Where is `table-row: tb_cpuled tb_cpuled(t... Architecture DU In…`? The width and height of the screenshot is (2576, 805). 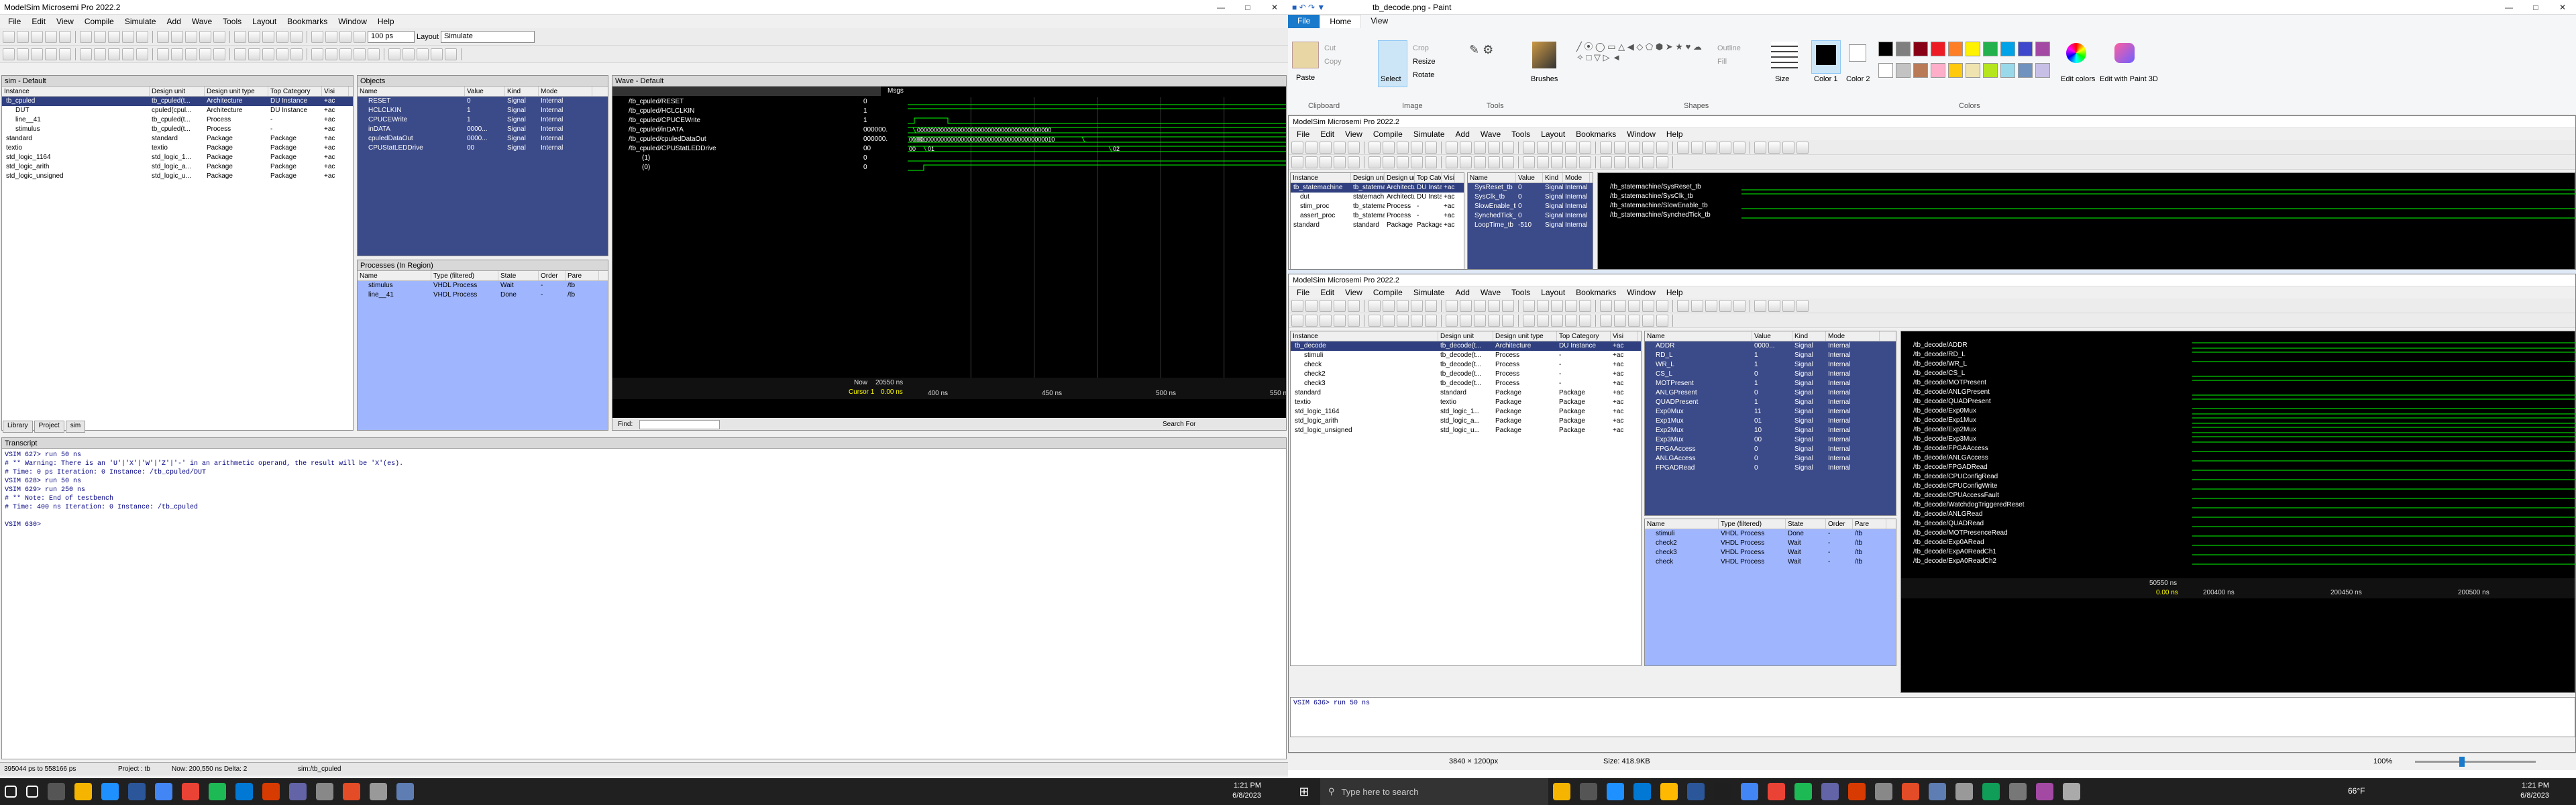
table-row: tb_cpuled tb_cpuled(t... Architecture DU In… is located at coordinates (177, 101).